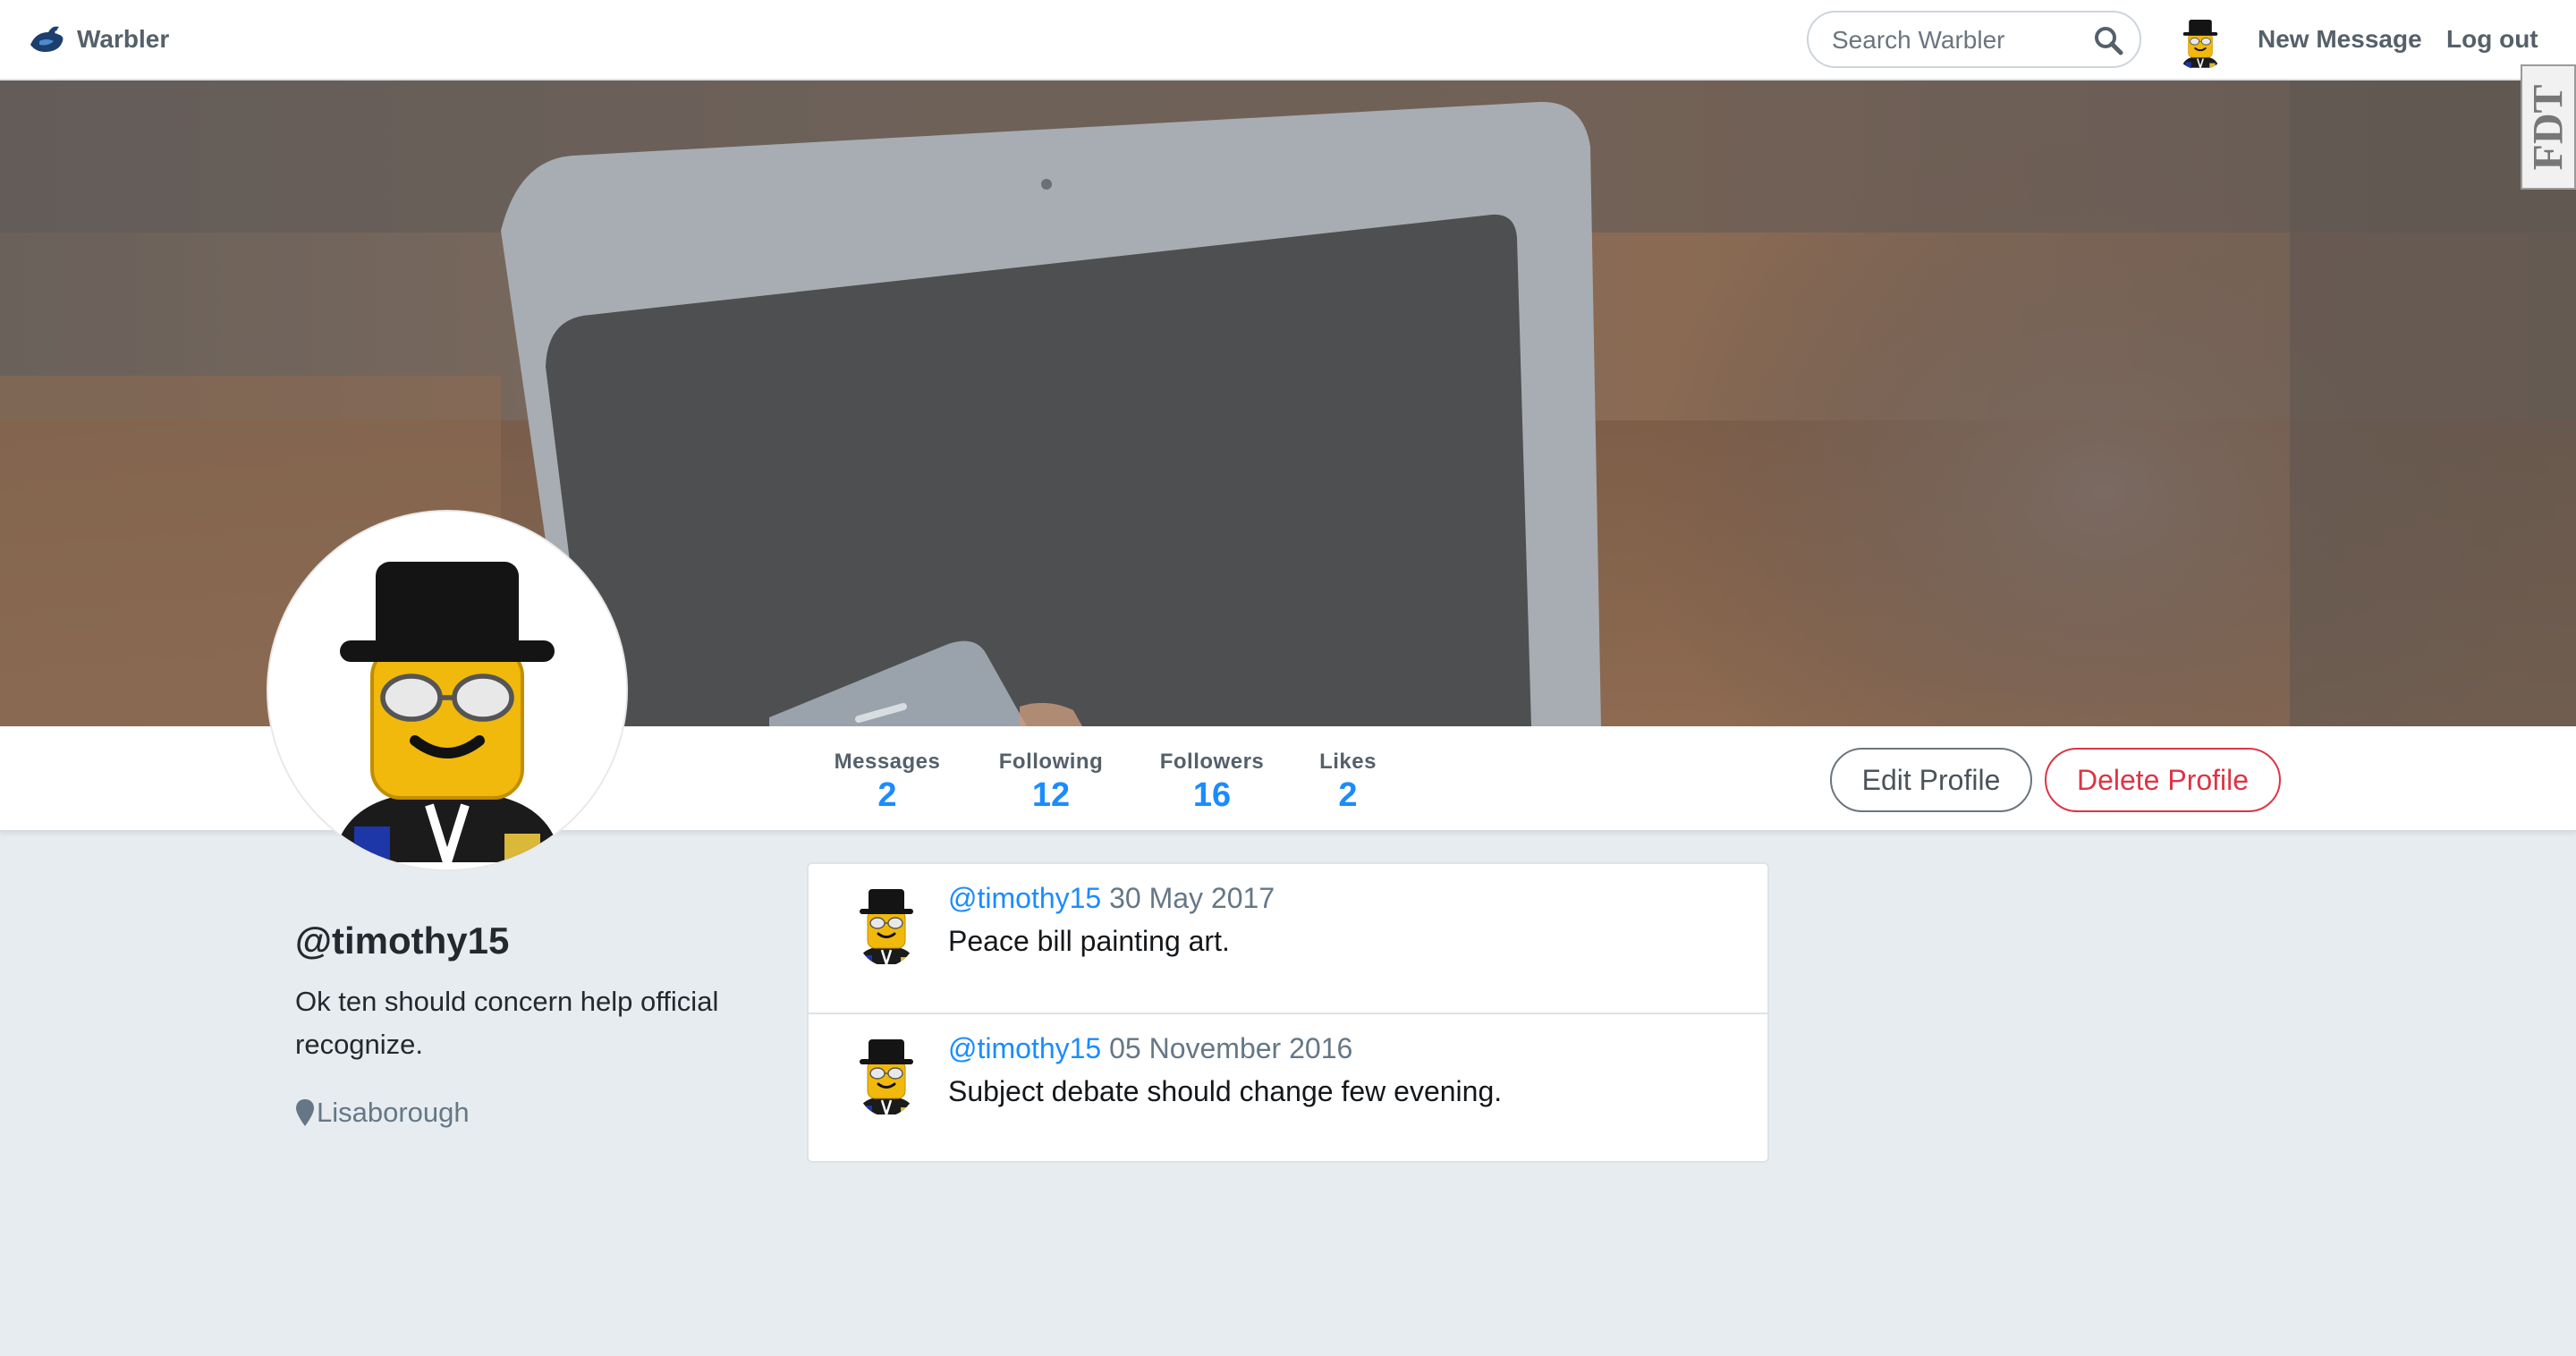 The width and height of the screenshot is (2576, 1356). I want to click on profile-location: Lisaborough, so click(382, 1113).